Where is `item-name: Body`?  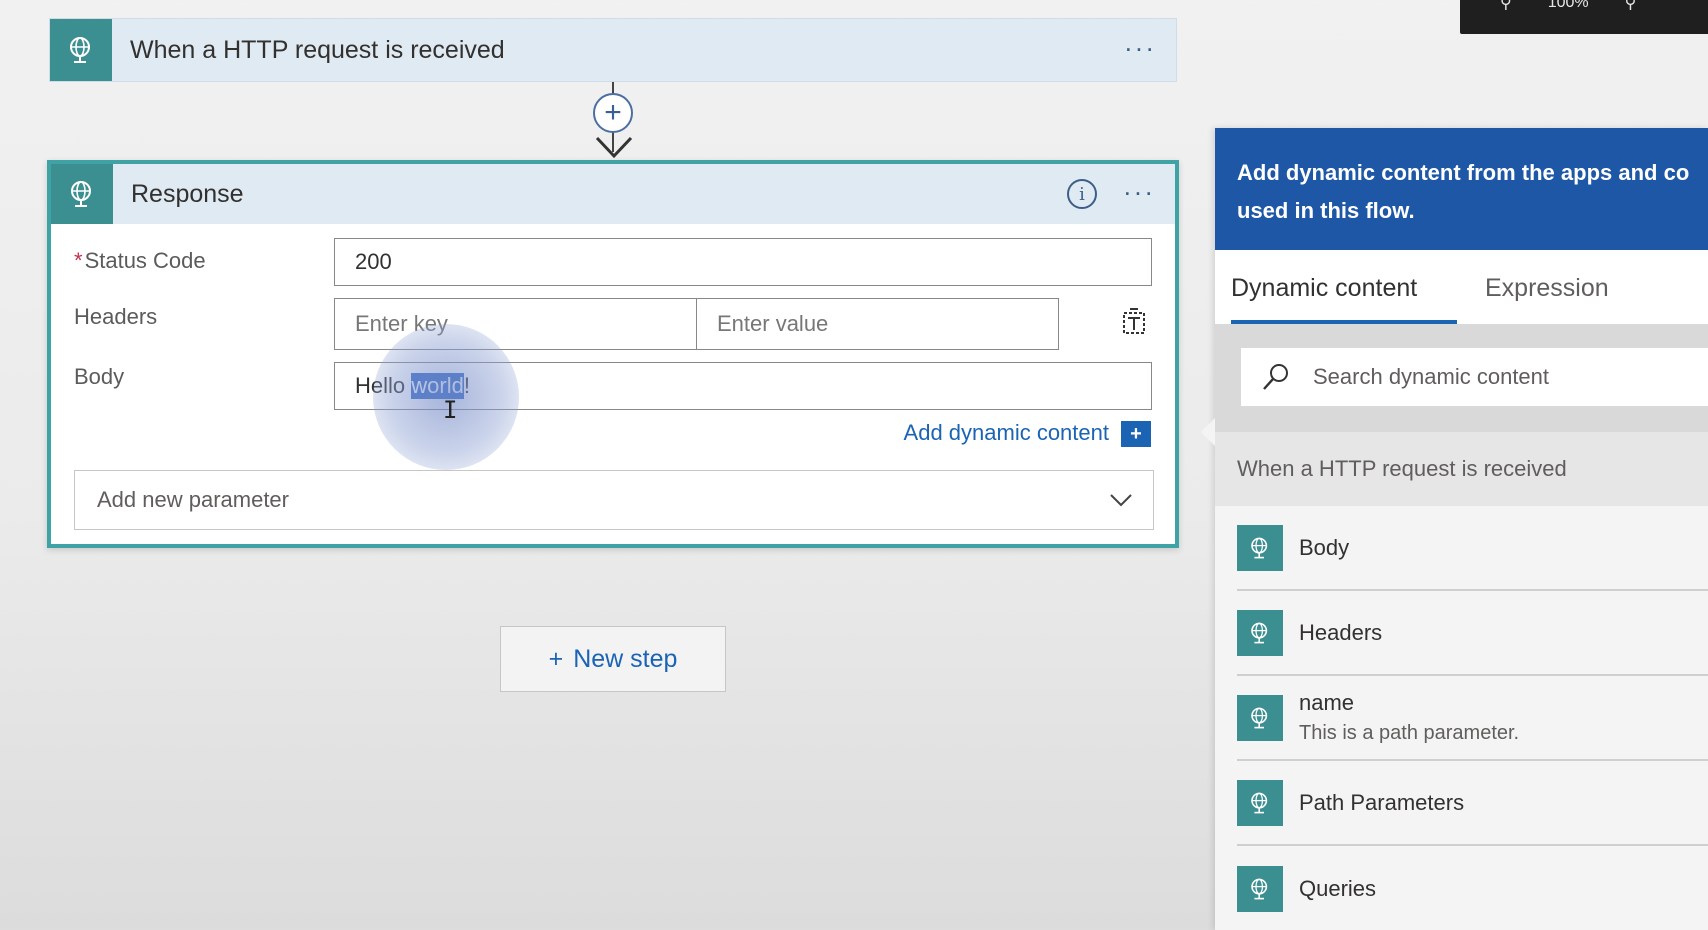 item-name: Body is located at coordinates (1324, 547).